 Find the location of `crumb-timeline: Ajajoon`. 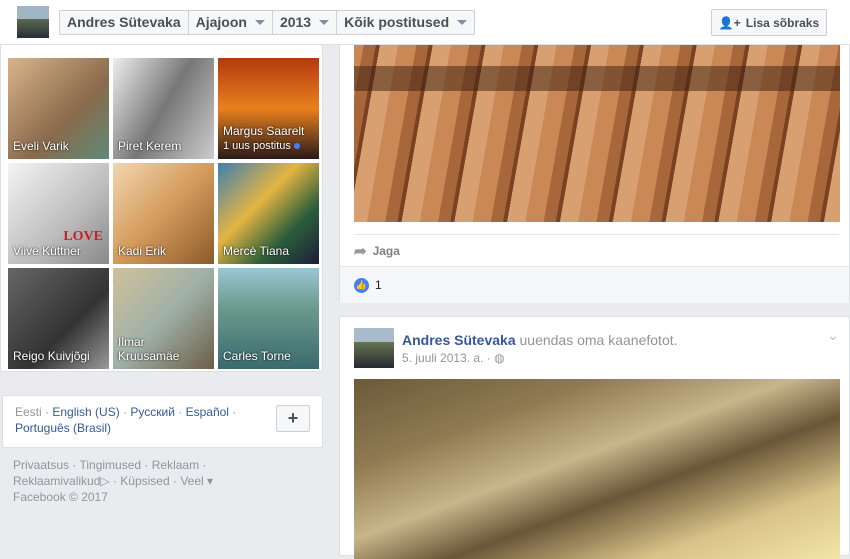

crumb-timeline: Ajajoon is located at coordinates (231, 22).